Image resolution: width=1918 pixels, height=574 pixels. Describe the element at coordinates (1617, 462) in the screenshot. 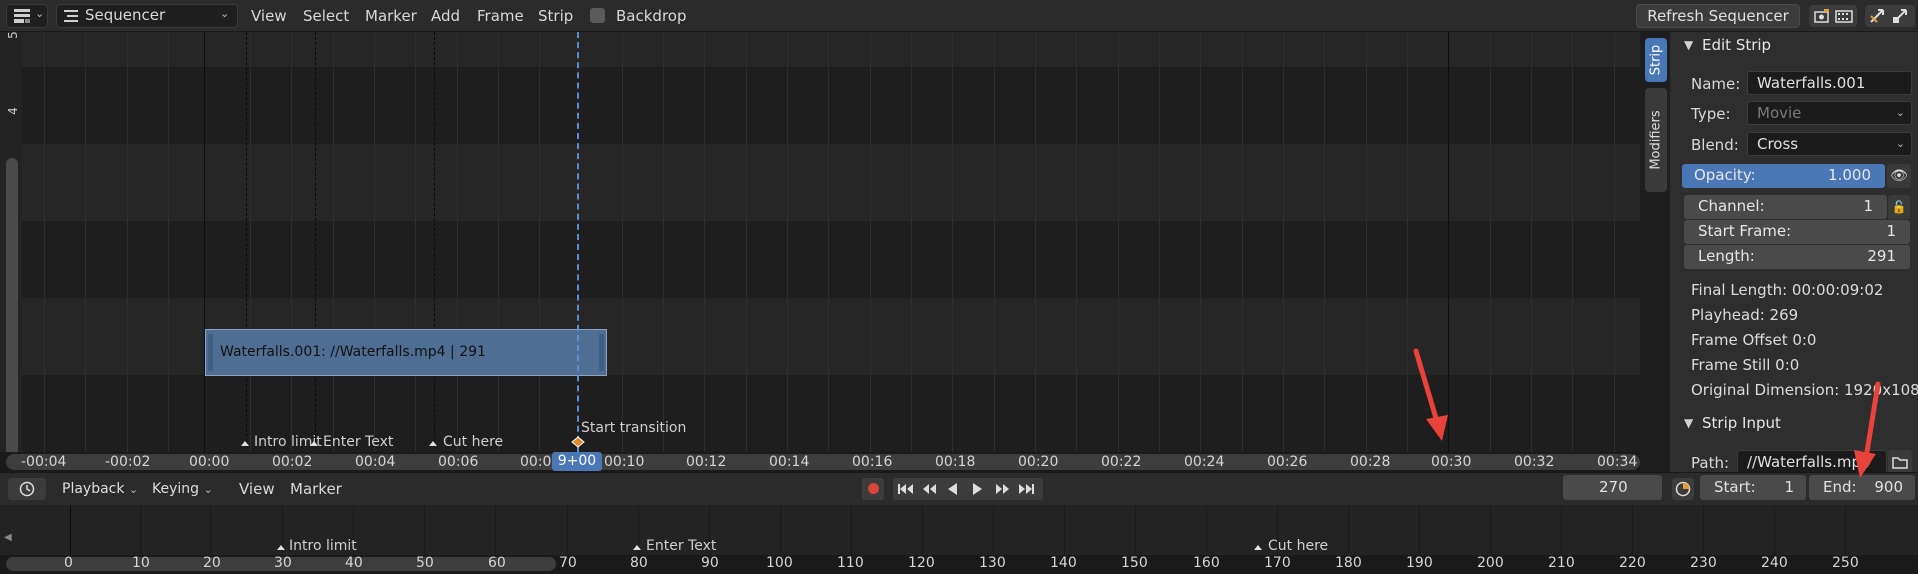

I see `ruler-tick: 00:34` at that location.